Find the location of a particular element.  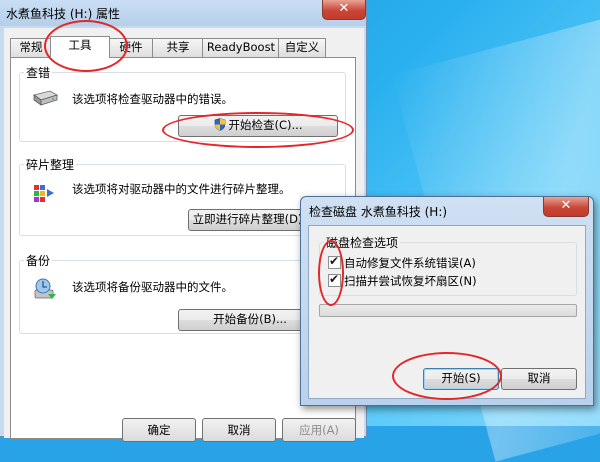

defrag-description: 该选项将对驱动器中的文件进行碎片整理。 is located at coordinates (181, 189).